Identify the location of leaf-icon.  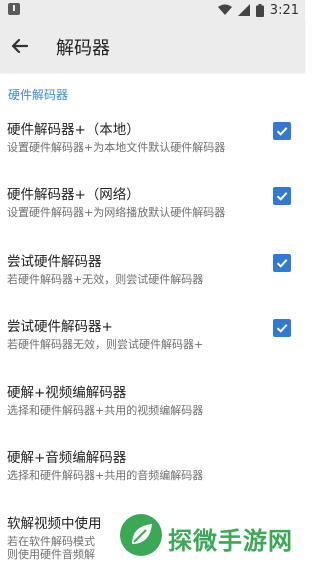
(142, 534).